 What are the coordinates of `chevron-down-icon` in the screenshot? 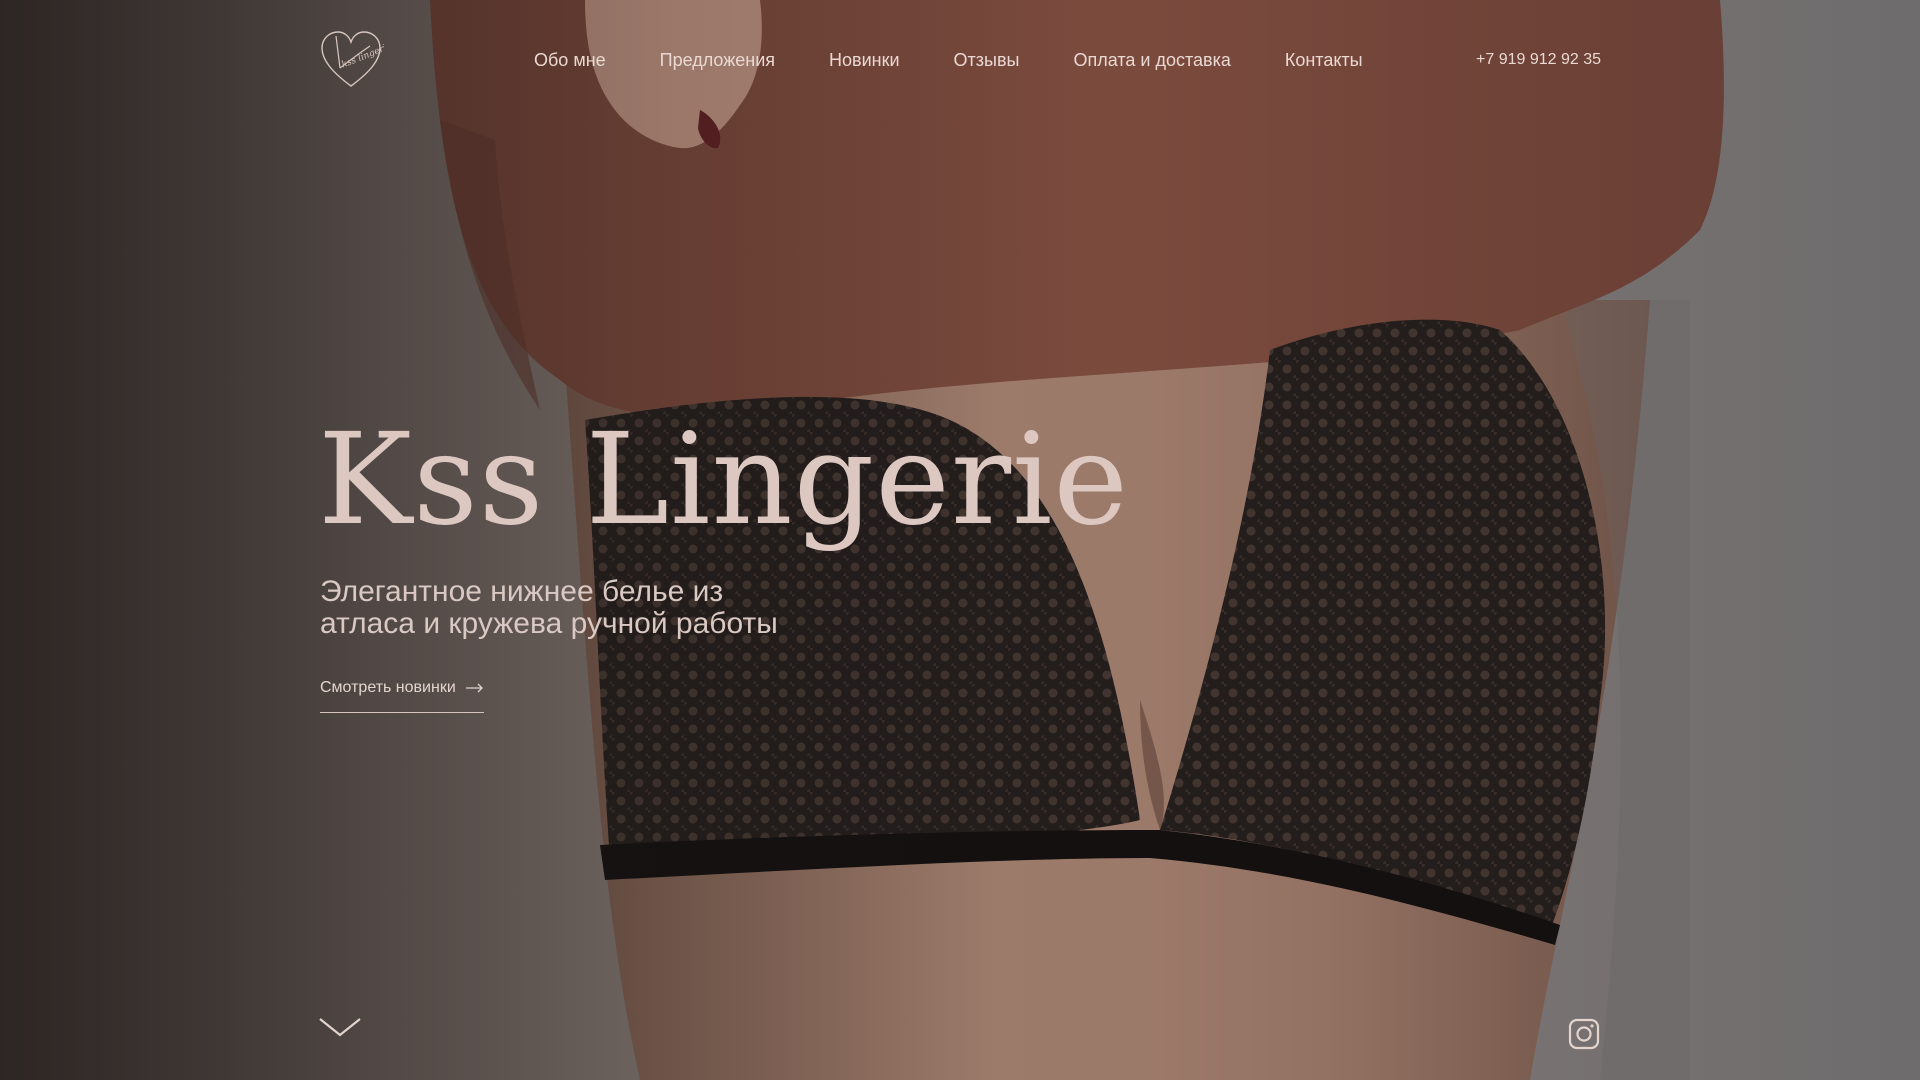 It's located at (340, 1028).